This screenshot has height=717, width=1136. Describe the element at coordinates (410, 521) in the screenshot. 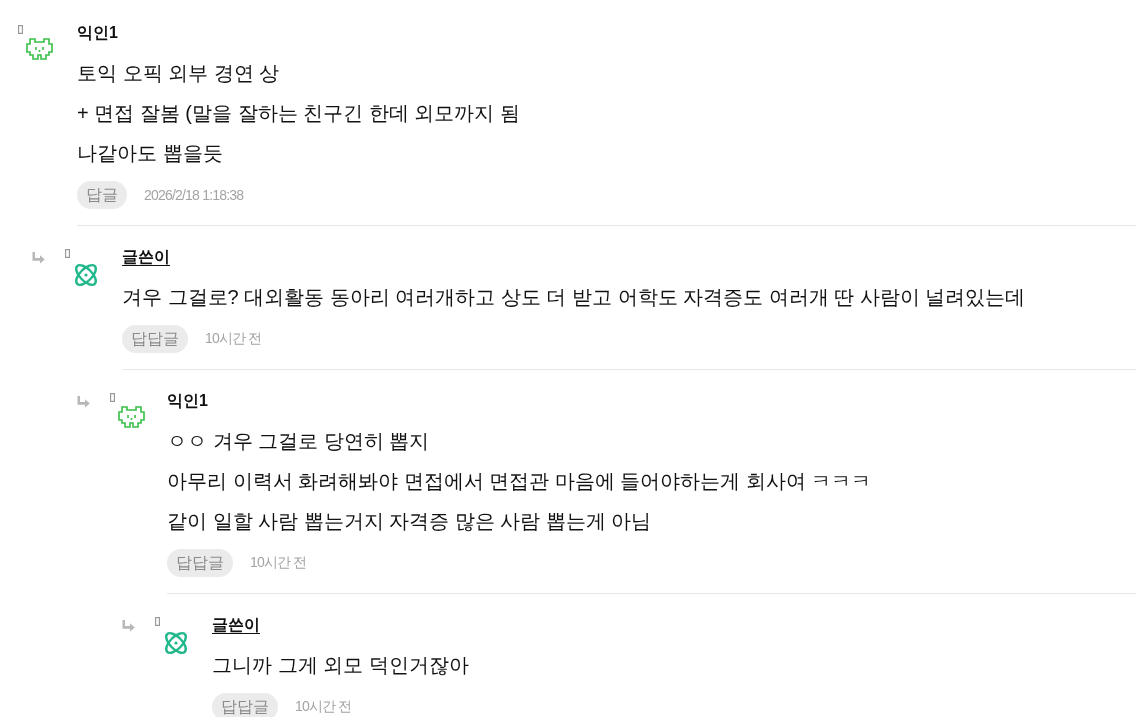

I see `comment-text: 같이 일할 사람 뽑는거지 자격증 많은 사람 뽑는게 아님` at that location.